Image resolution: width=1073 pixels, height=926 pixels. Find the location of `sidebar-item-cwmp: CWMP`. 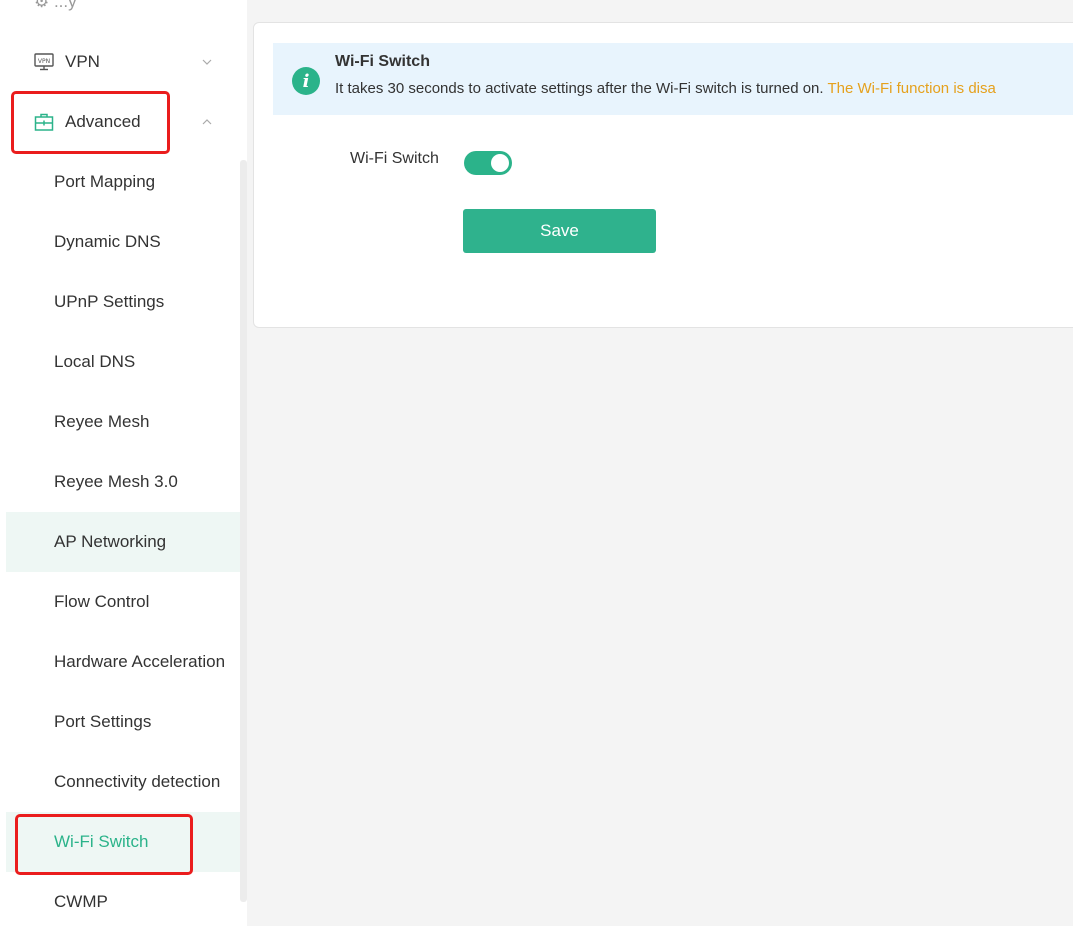

sidebar-item-cwmp: CWMP is located at coordinates (123, 899).